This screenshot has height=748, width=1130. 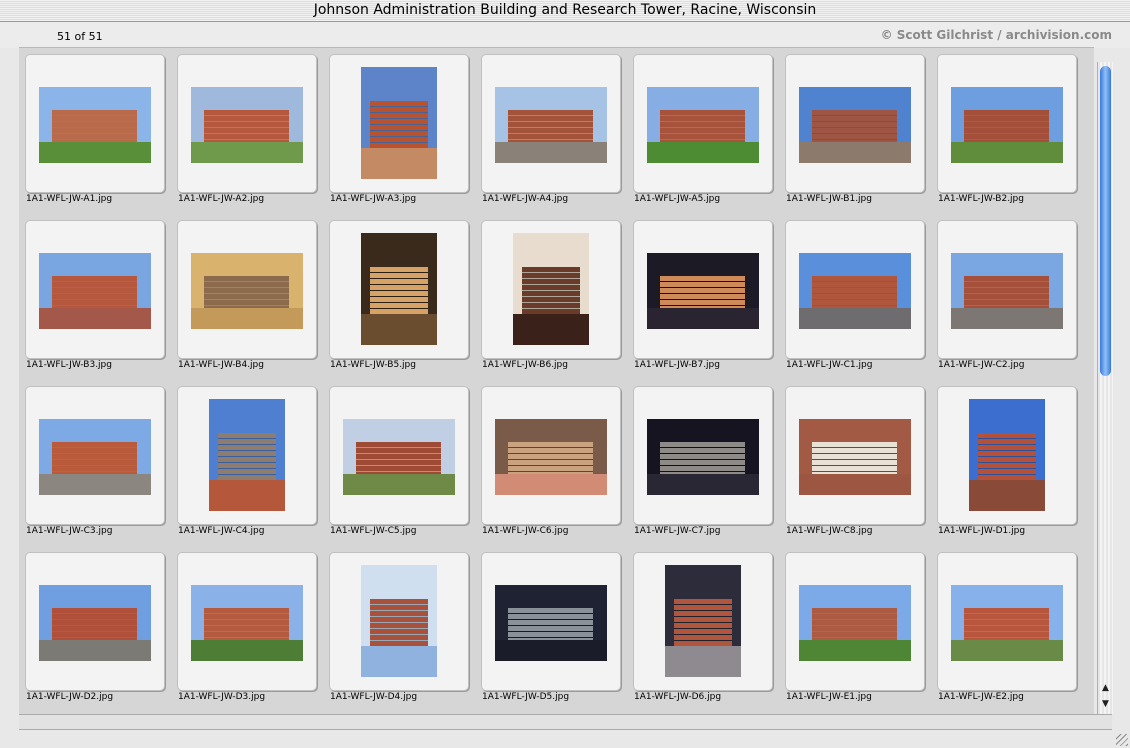 I want to click on thumbnail-cell: 1A1-WFL-JW-C5.jpg, so click(x=399, y=463).